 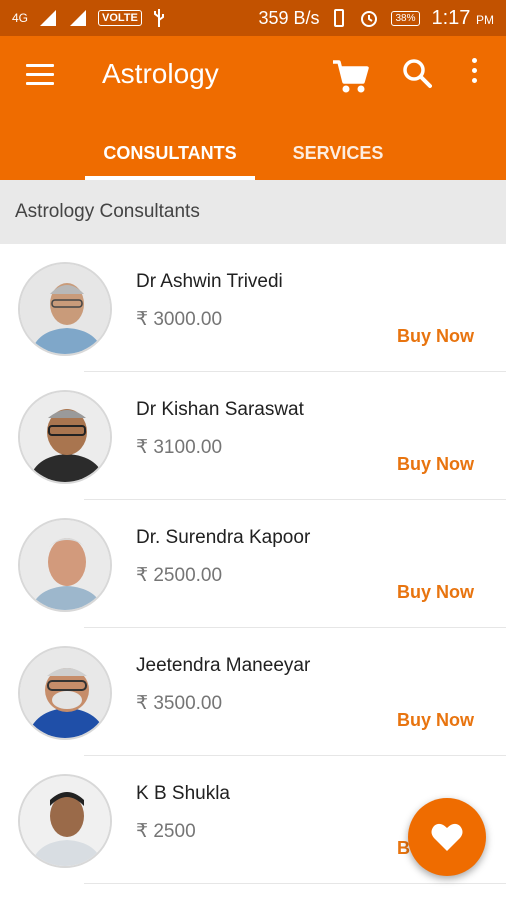 I want to click on list-item: Dr. Surendra Kapoor ₹ 2500.00 Buy Now, so click(x=253, y=564).